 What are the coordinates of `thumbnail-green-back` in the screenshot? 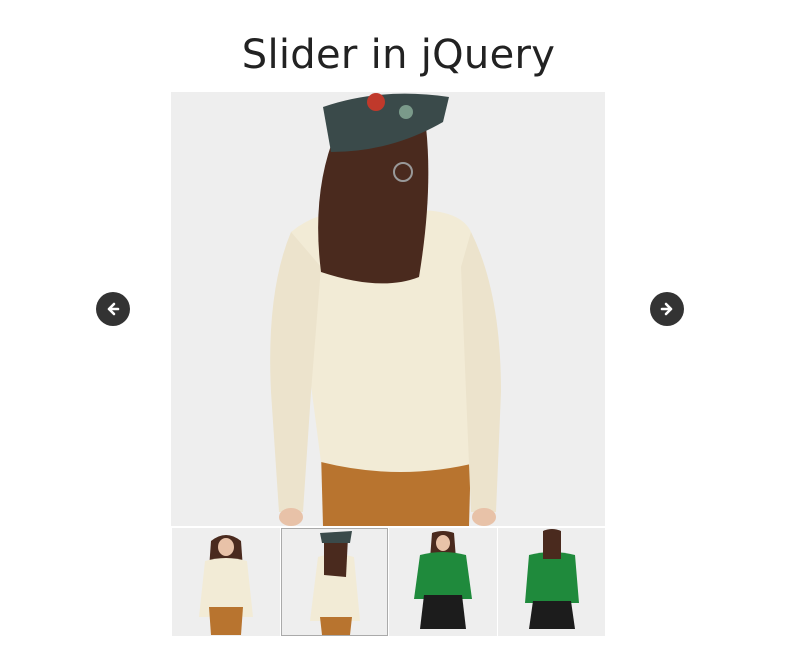 It's located at (551, 582).